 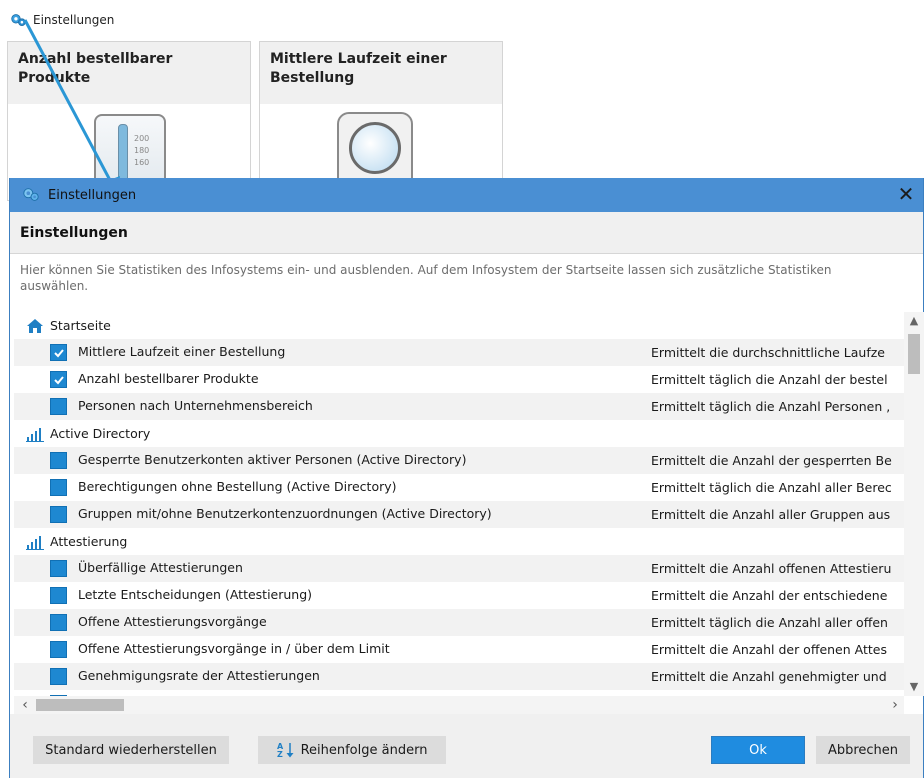 I want to click on item-description: Ermittelt täglich die Anzahl der bestel, so click(x=769, y=379).